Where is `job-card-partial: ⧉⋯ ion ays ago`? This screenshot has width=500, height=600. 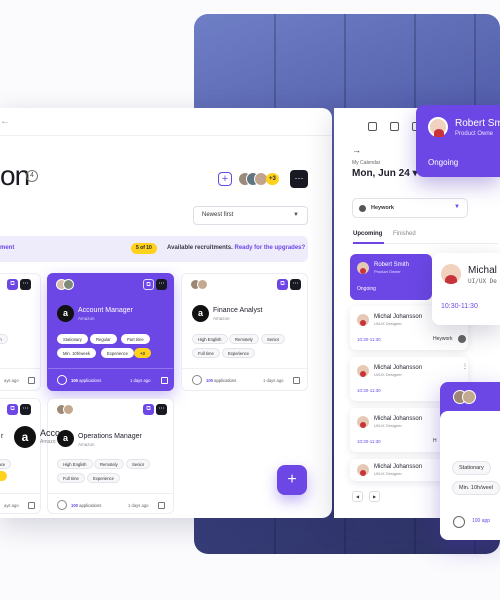 job-card-partial: ⧉⋯ ion ays ago is located at coordinates (20, 332).